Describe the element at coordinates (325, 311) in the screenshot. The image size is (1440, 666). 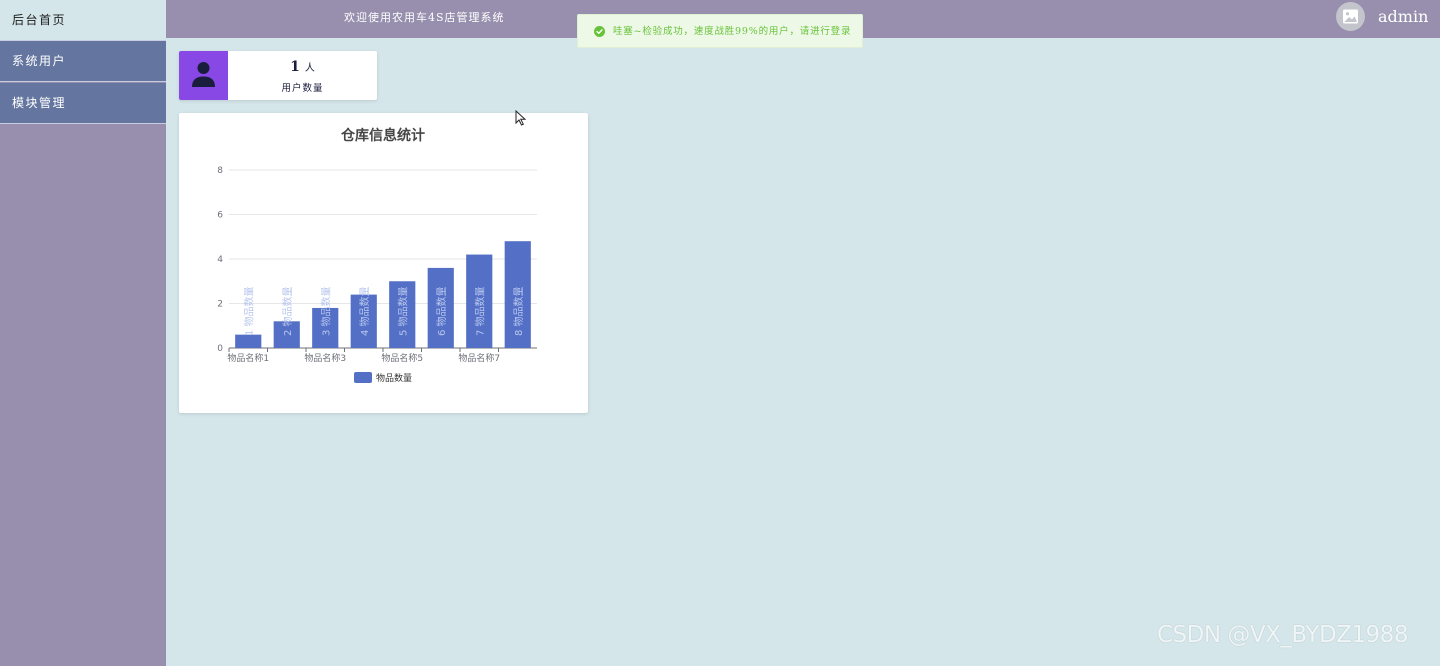
I see `bar-value-label: 3 物品数量` at that location.